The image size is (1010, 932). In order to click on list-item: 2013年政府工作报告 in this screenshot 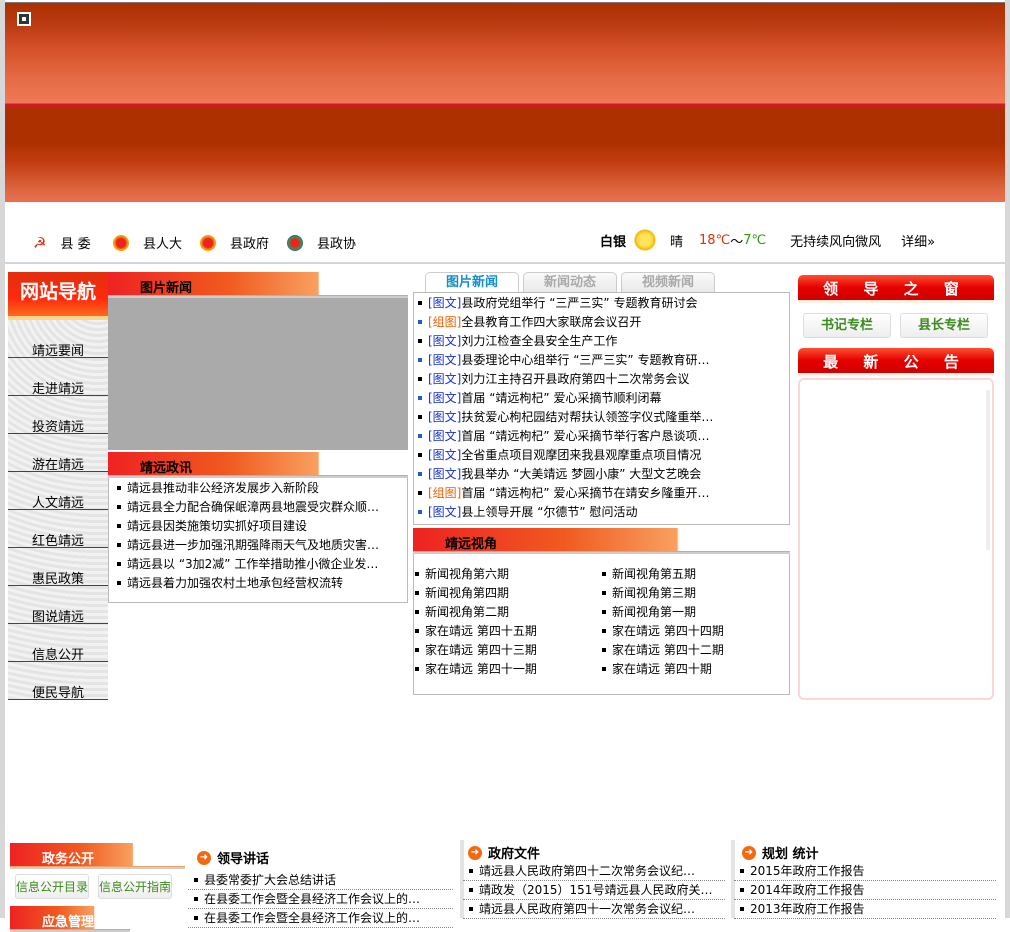, I will do `click(865, 909)`.